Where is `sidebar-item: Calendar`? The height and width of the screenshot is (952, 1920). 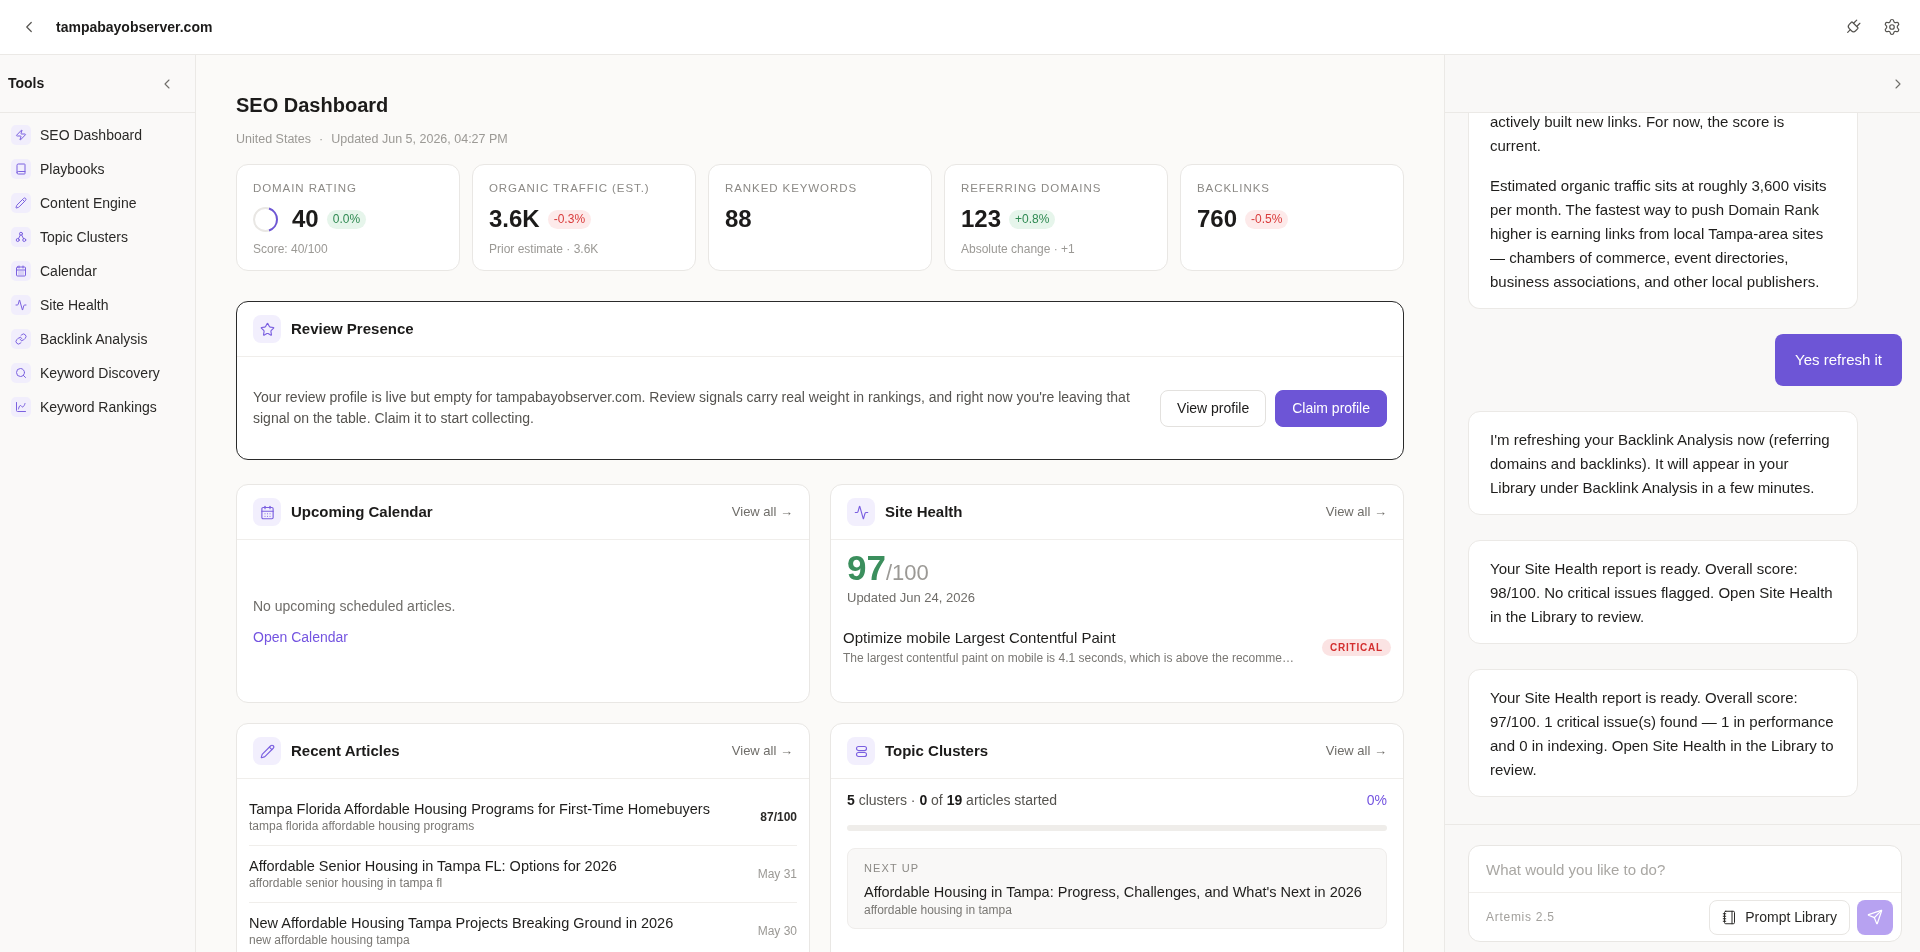
sidebar-item: Calendar is located at coordinates (97, 271).